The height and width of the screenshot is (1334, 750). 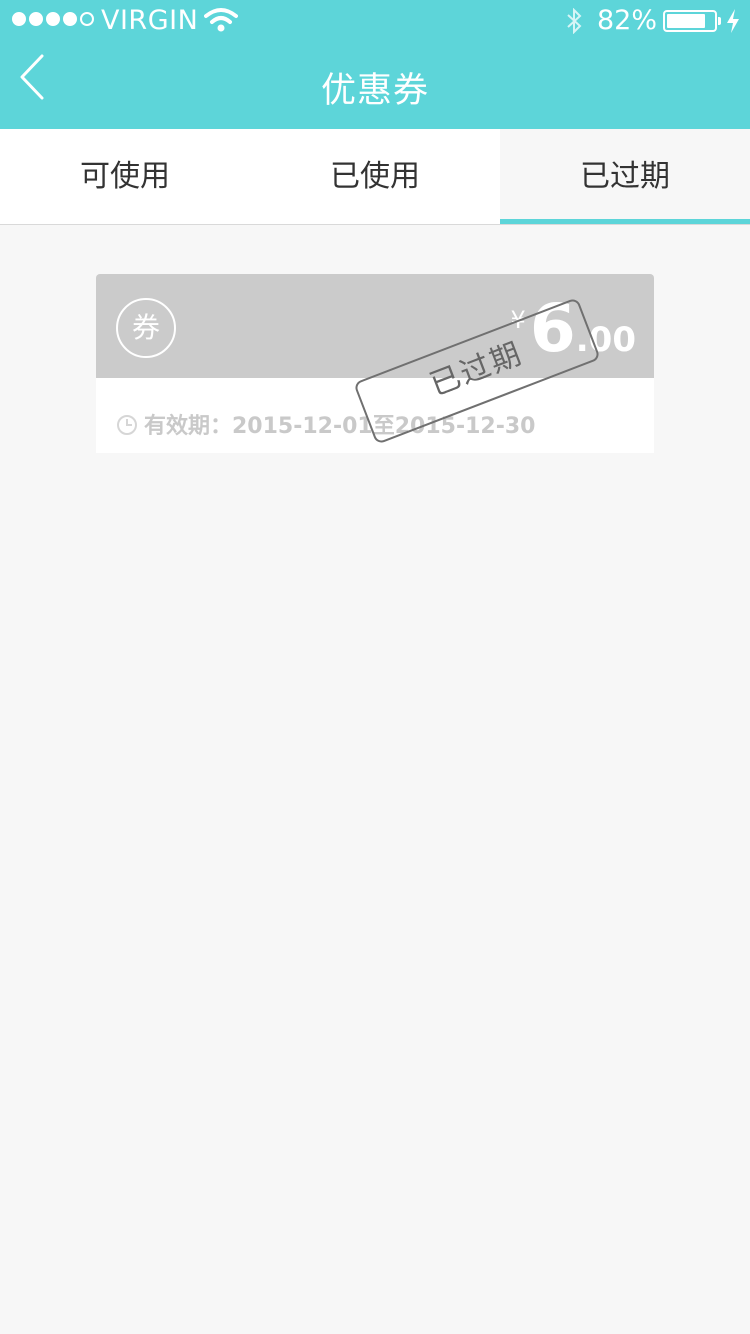 What do you see at coordinates (627, 20) in the screenshot?
I see `battery-percent: 82%` at bounding box center [627, 20].